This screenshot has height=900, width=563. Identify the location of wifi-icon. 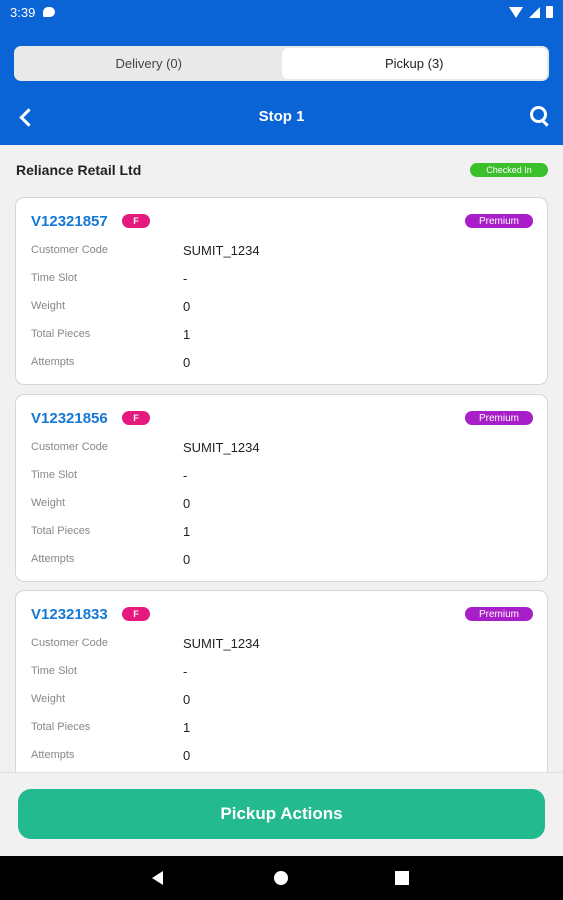
(516, 12).